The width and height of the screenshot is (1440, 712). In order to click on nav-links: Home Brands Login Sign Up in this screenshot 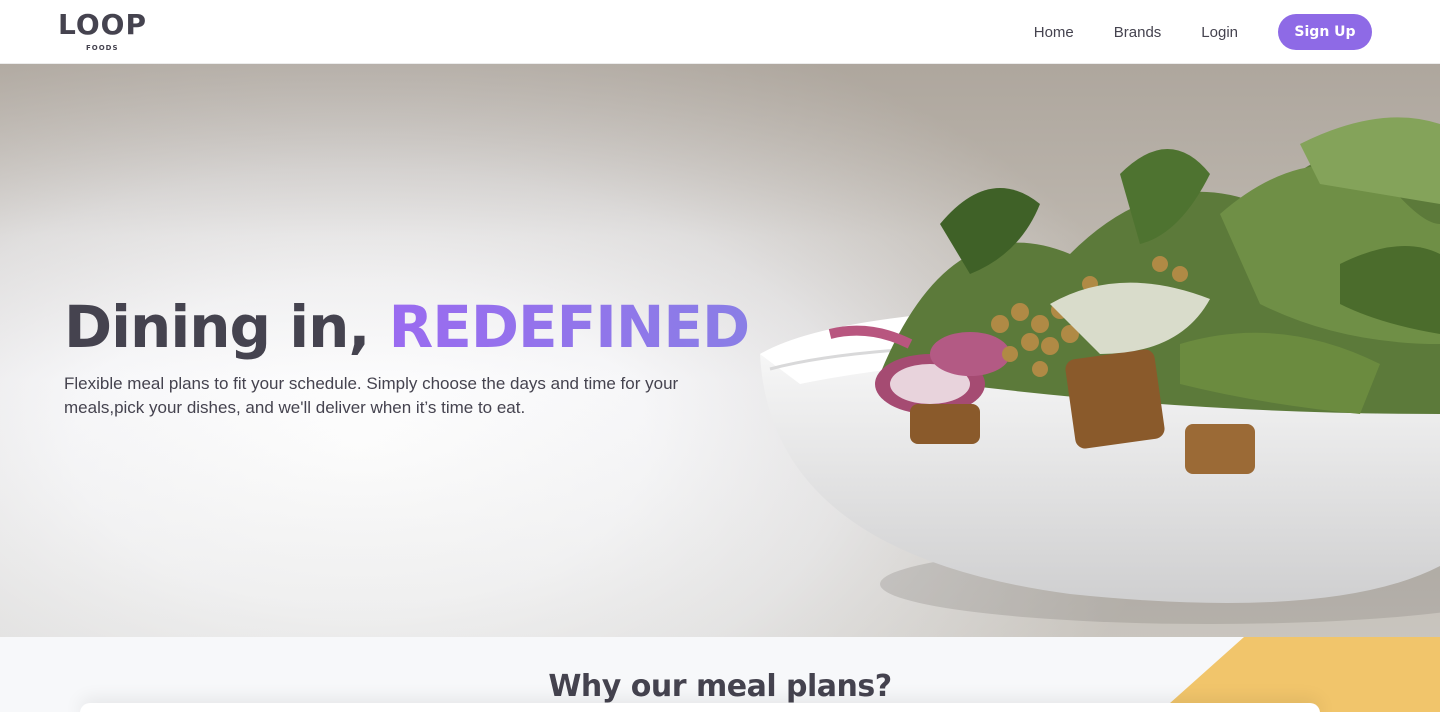, I will do `click(1183, 32)`.